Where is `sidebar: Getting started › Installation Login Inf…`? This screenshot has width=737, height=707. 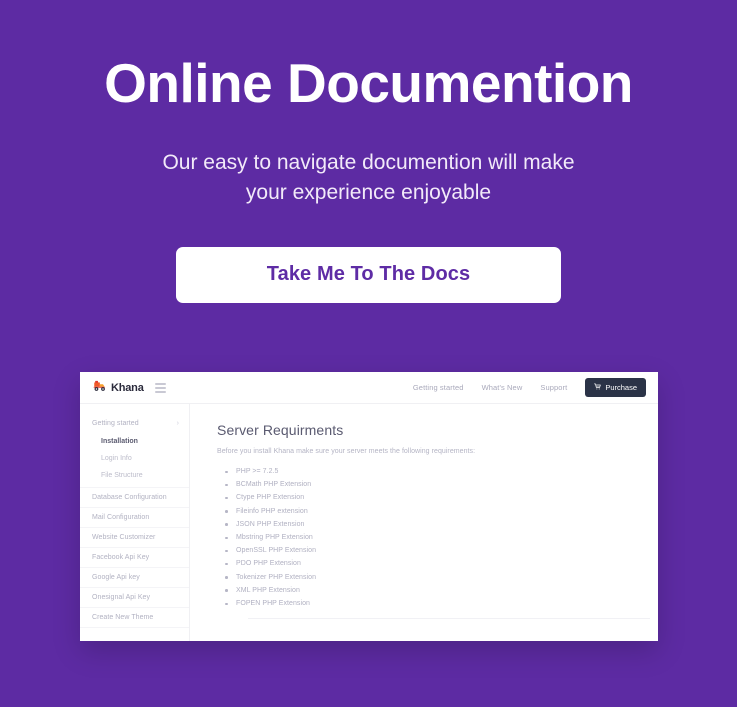 sidebar: Getting started › Installation Login Inf… is located at coordinates (135, 522).